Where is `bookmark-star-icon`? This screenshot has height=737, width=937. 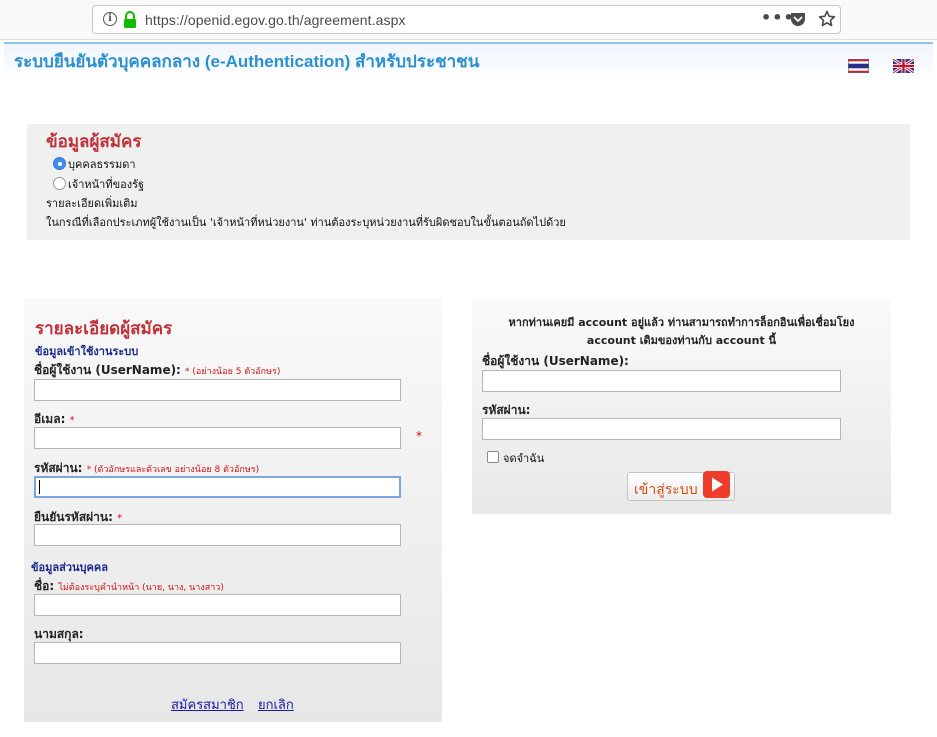
bookmark-star-icon is located at coordinates (827, 19).